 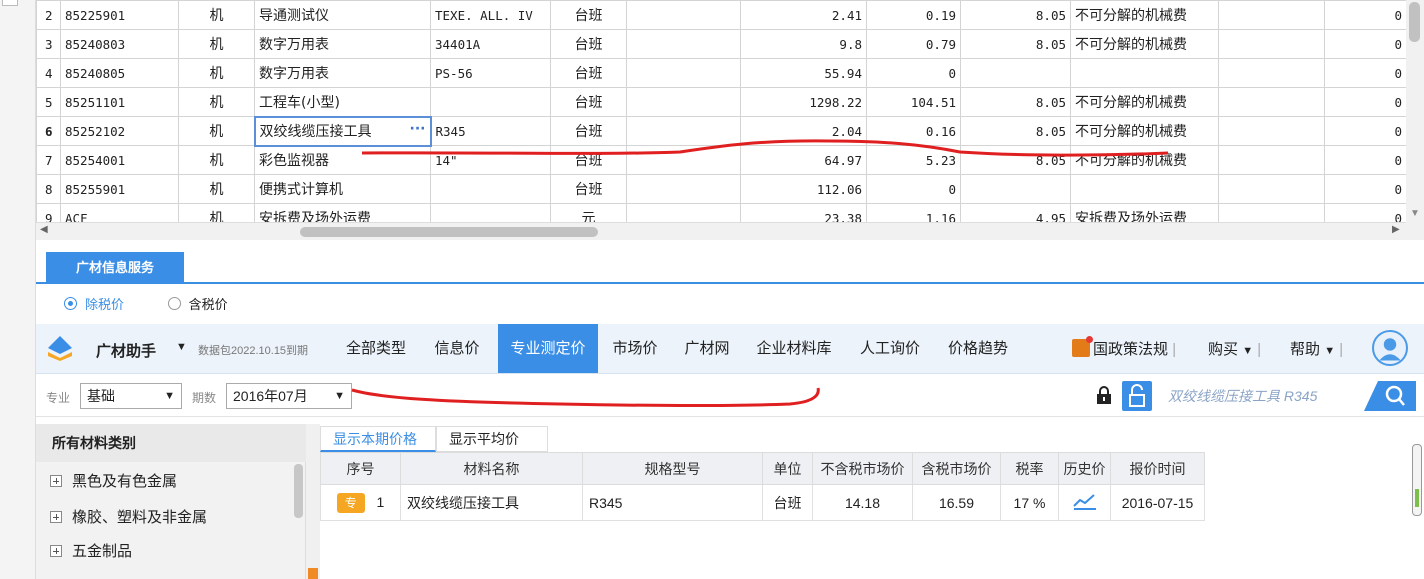 I want to click on cell-v2: 0.79, so click(x=913, y=44).